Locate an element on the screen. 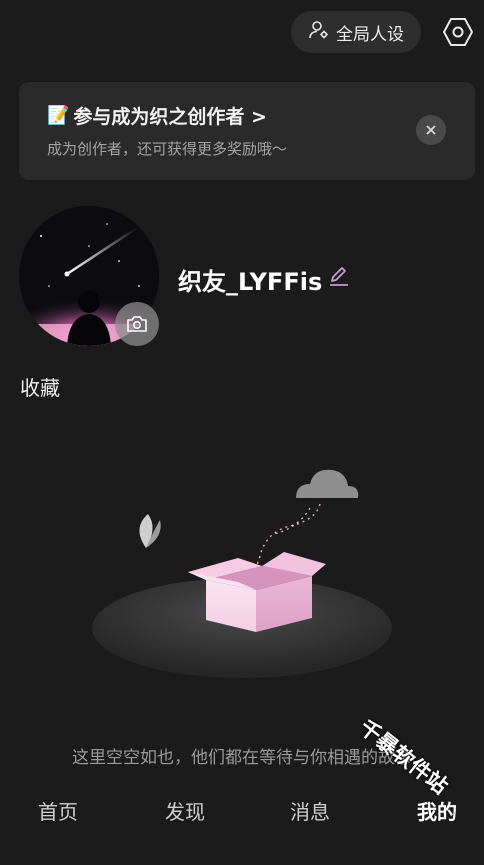  edit-pencil-icon is located at coordinates (339, 276).